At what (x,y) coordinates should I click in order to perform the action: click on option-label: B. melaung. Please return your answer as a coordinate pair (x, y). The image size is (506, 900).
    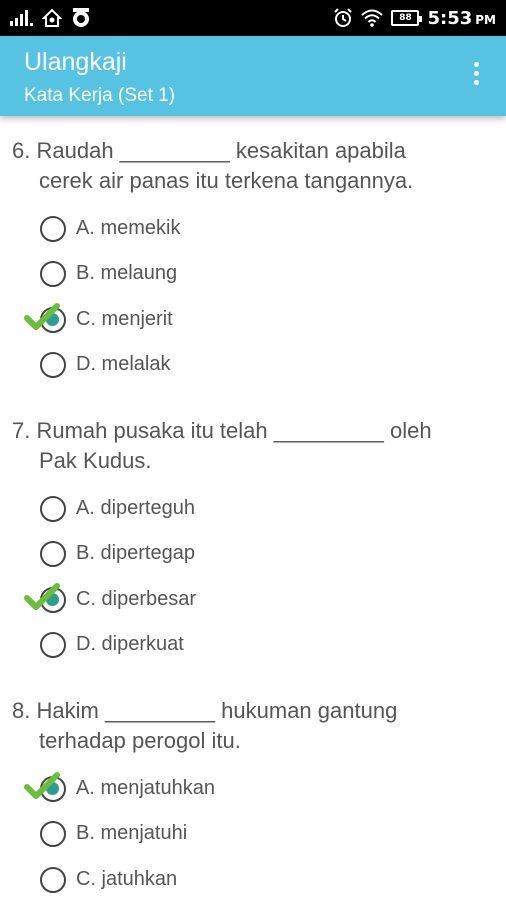
    Looking at the image, I should click on (127, 273).